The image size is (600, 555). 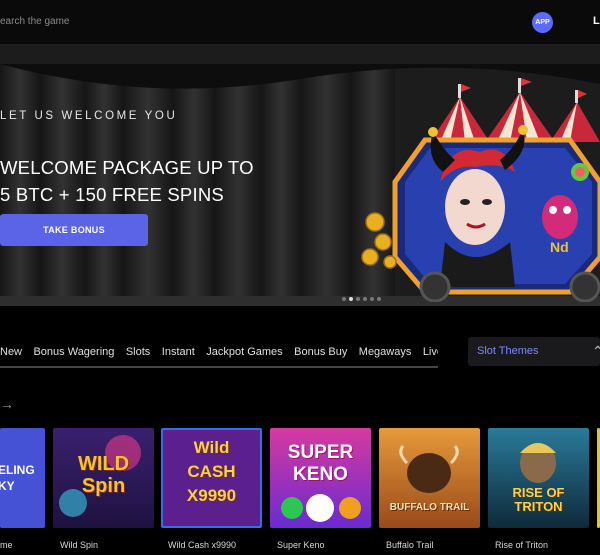 I want to click on banner-headline-line2: 5 BTC + 150 FREE SPINS, so click(x=112, y=194).